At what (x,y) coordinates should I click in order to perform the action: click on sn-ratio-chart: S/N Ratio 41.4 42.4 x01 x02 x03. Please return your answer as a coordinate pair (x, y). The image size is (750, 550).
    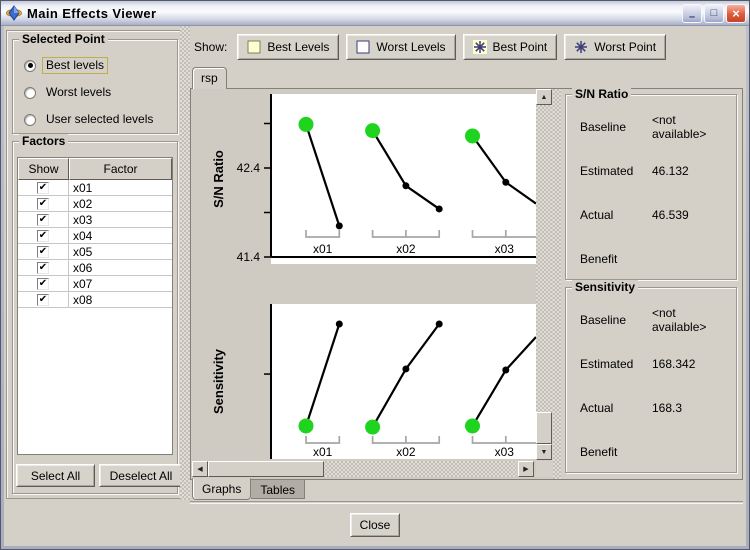
    Looking at the image, I should click on (373, 179).